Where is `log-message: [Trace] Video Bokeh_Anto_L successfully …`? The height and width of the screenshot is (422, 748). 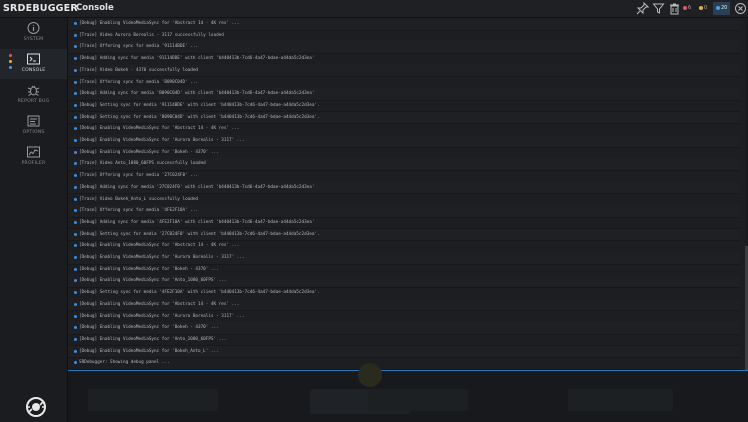 log-message: [Trace] Video Bokeh_Anto_L successfully … is located at coordinates (138, 199).